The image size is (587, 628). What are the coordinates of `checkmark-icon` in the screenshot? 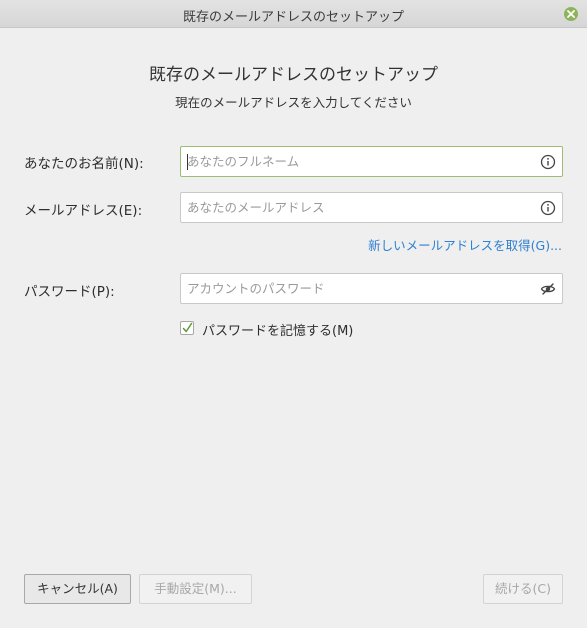 It's located at (187, 327).